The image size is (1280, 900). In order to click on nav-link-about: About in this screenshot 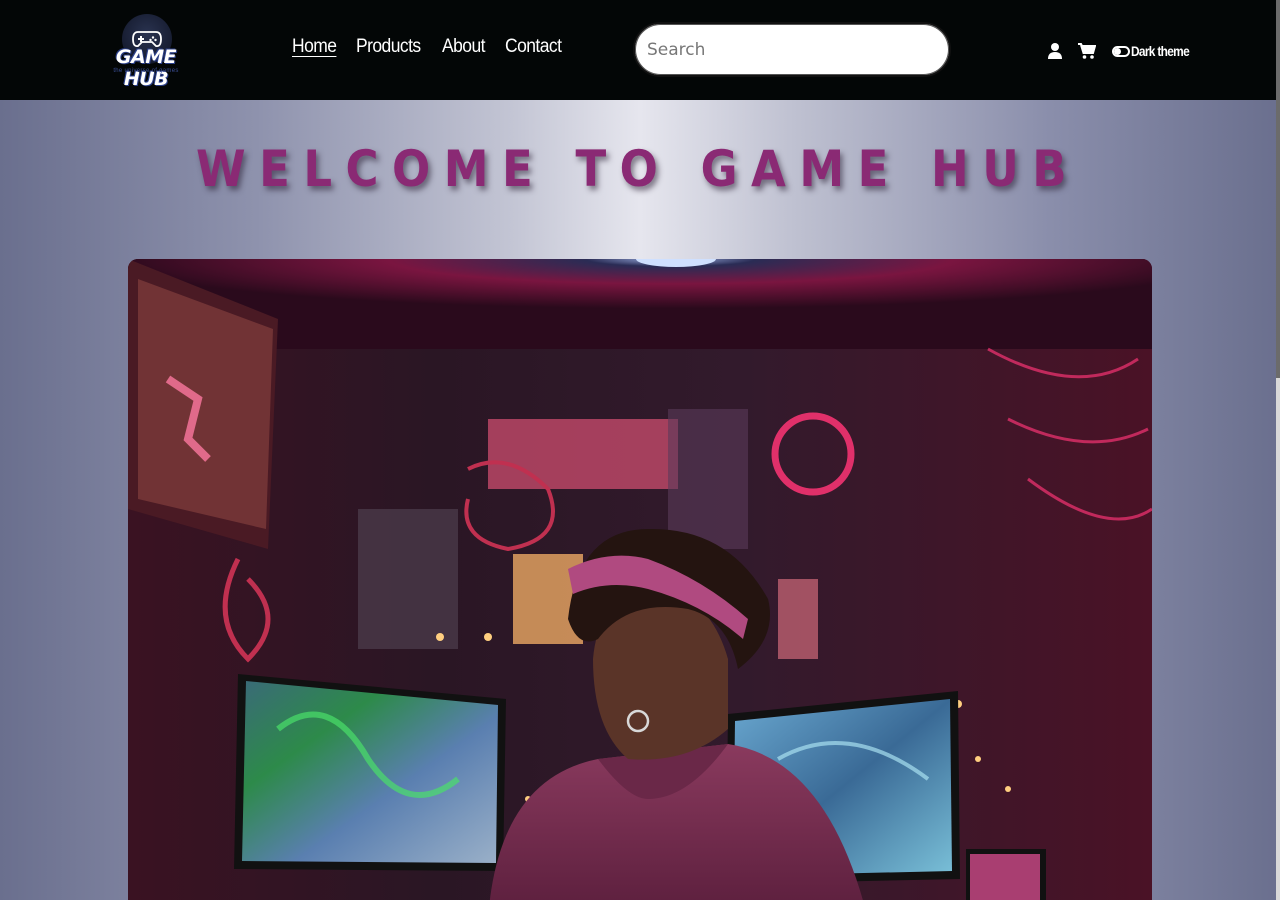, I will do `click(463, 47)`.